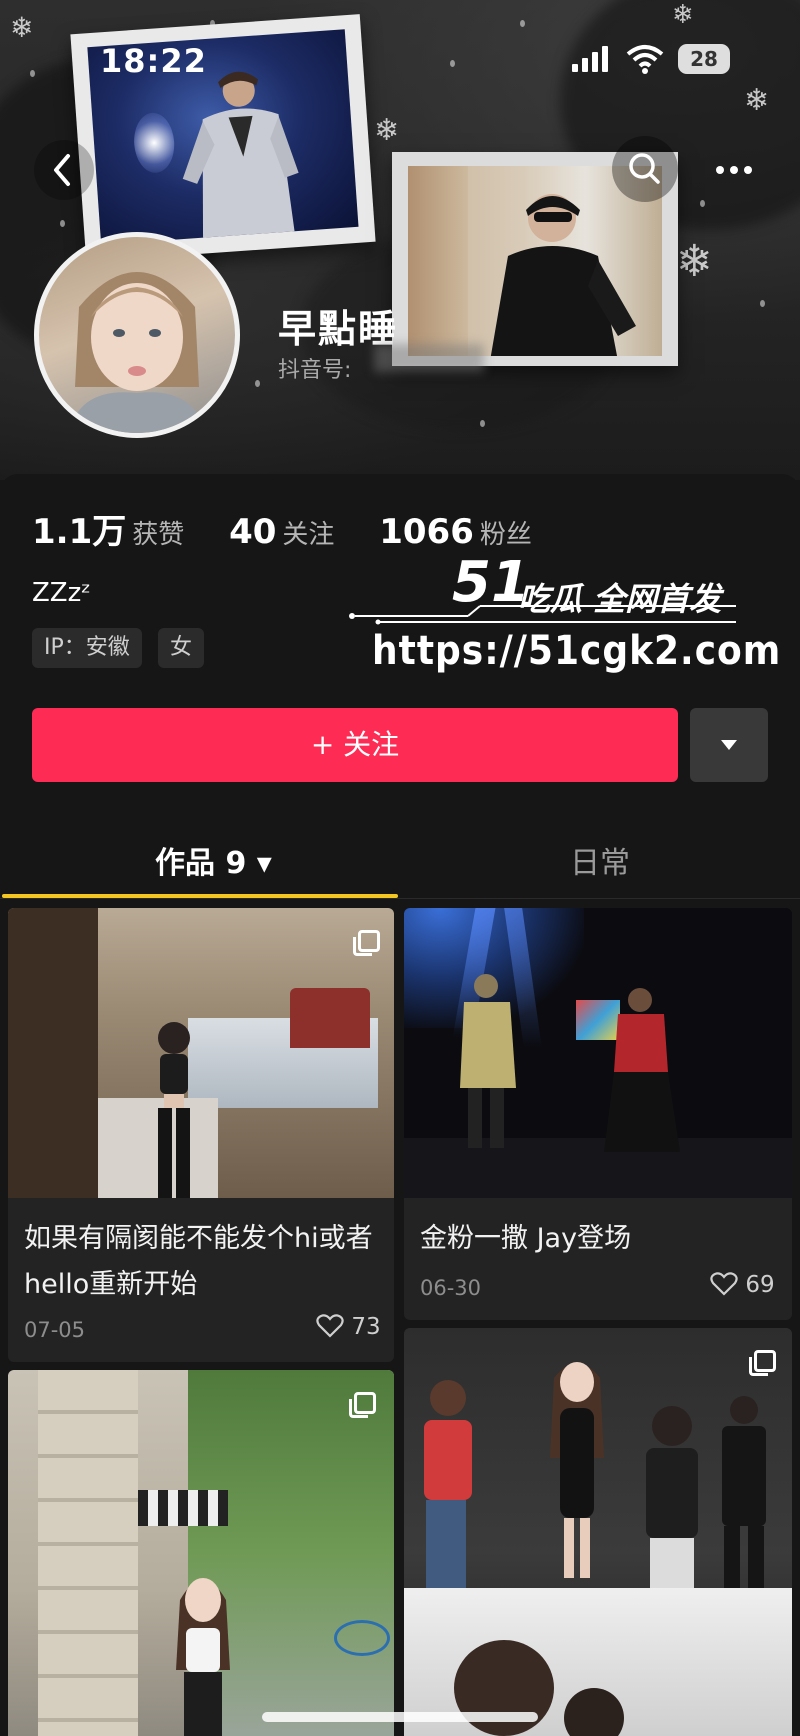 The width and height of the screenshot is (800, 1736). I want to click on dropdown-icon, so click(729, 745).